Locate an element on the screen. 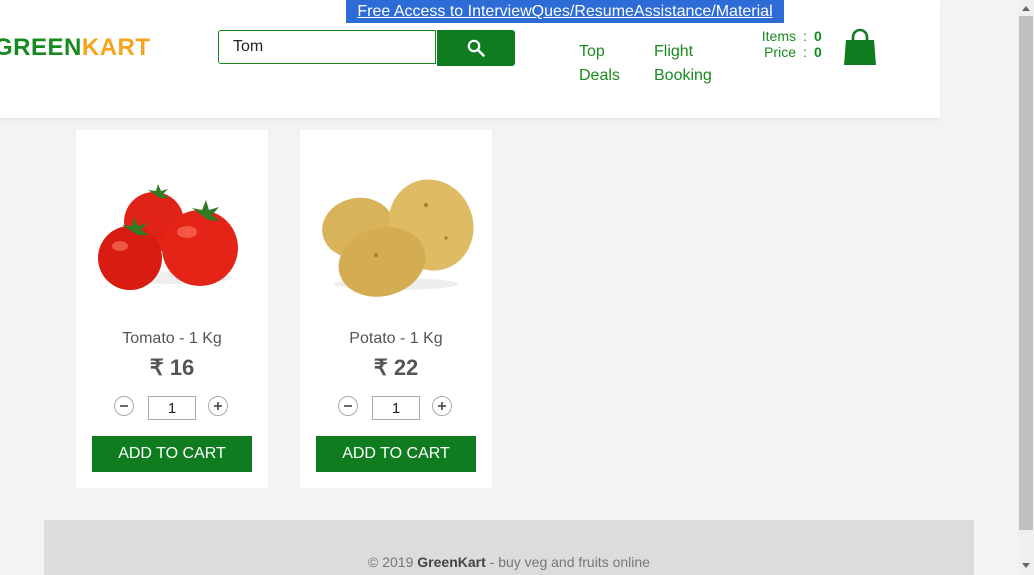 This screenshot has width=1034, height=575. search-button is located at coordinates (476, 48).